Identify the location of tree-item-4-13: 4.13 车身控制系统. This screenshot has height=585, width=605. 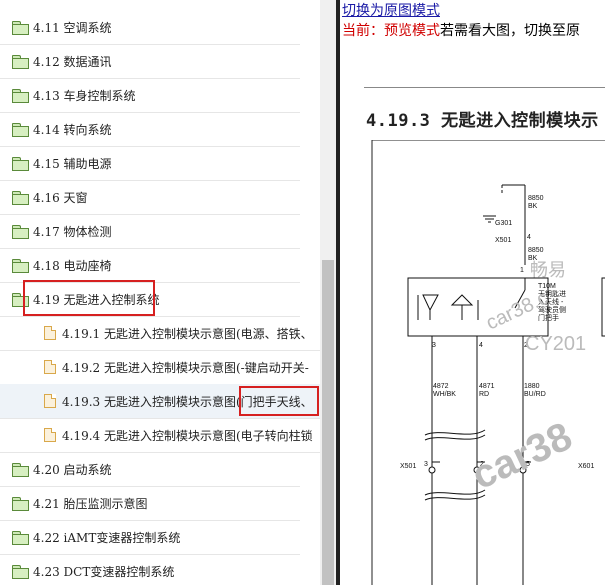
(150, 95).